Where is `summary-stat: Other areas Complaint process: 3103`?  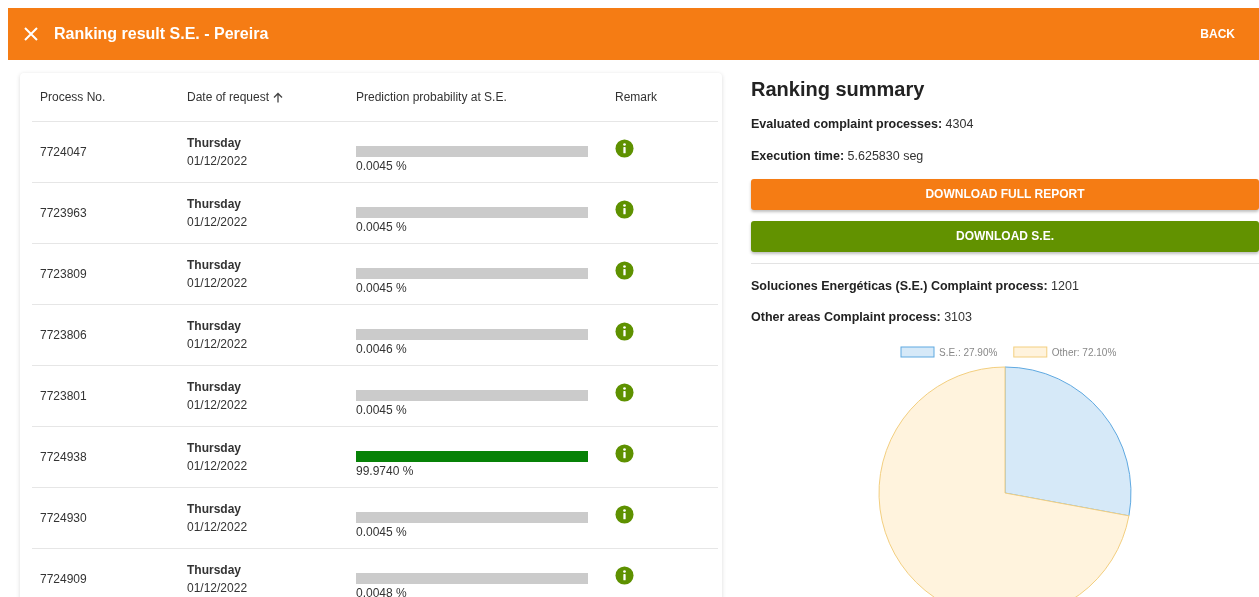
summary-stat: Other areas Complaint process: 3103 is located at coordinates (862, 318).